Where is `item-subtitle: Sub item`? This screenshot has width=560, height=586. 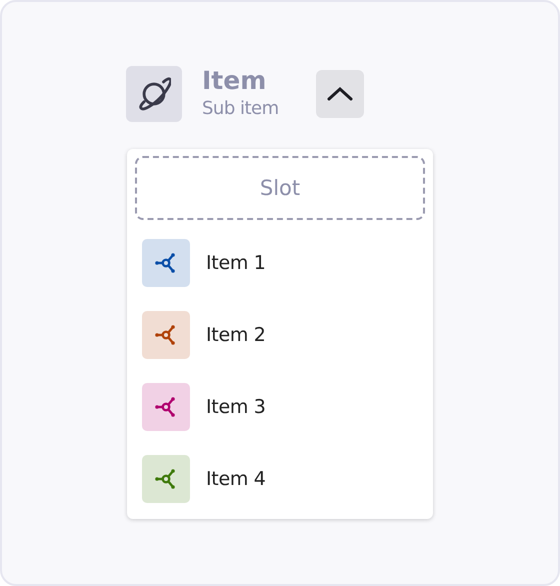 item-subtitle: Sub item is located at coordinates (241, 109).